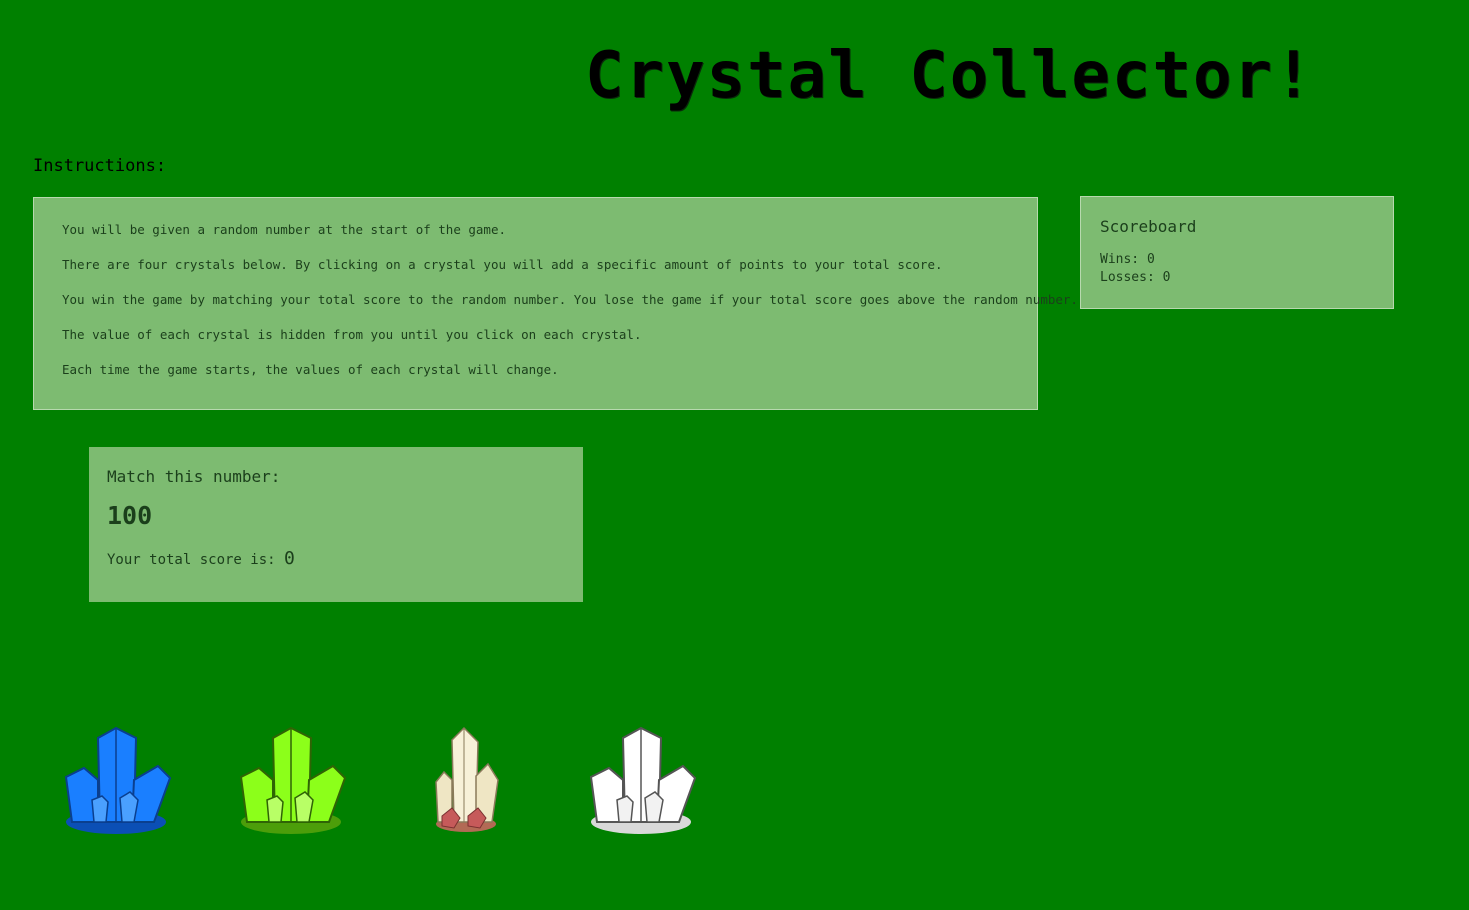 This screenshot has width=1469, height=910. What do you see at coordinates (100, 166) in the screenshot?
I see `instructions-label: Instructions:` at bounding box center [100, 166].